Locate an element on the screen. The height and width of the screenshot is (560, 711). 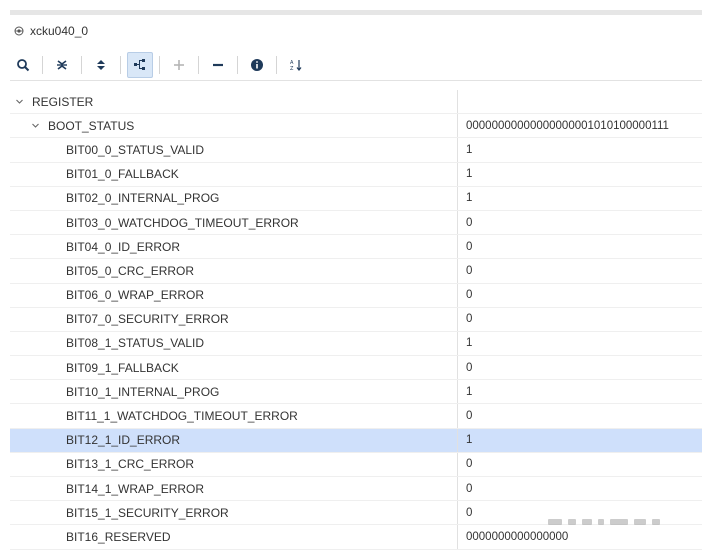
info-icon is located at coordinates (257, 65).